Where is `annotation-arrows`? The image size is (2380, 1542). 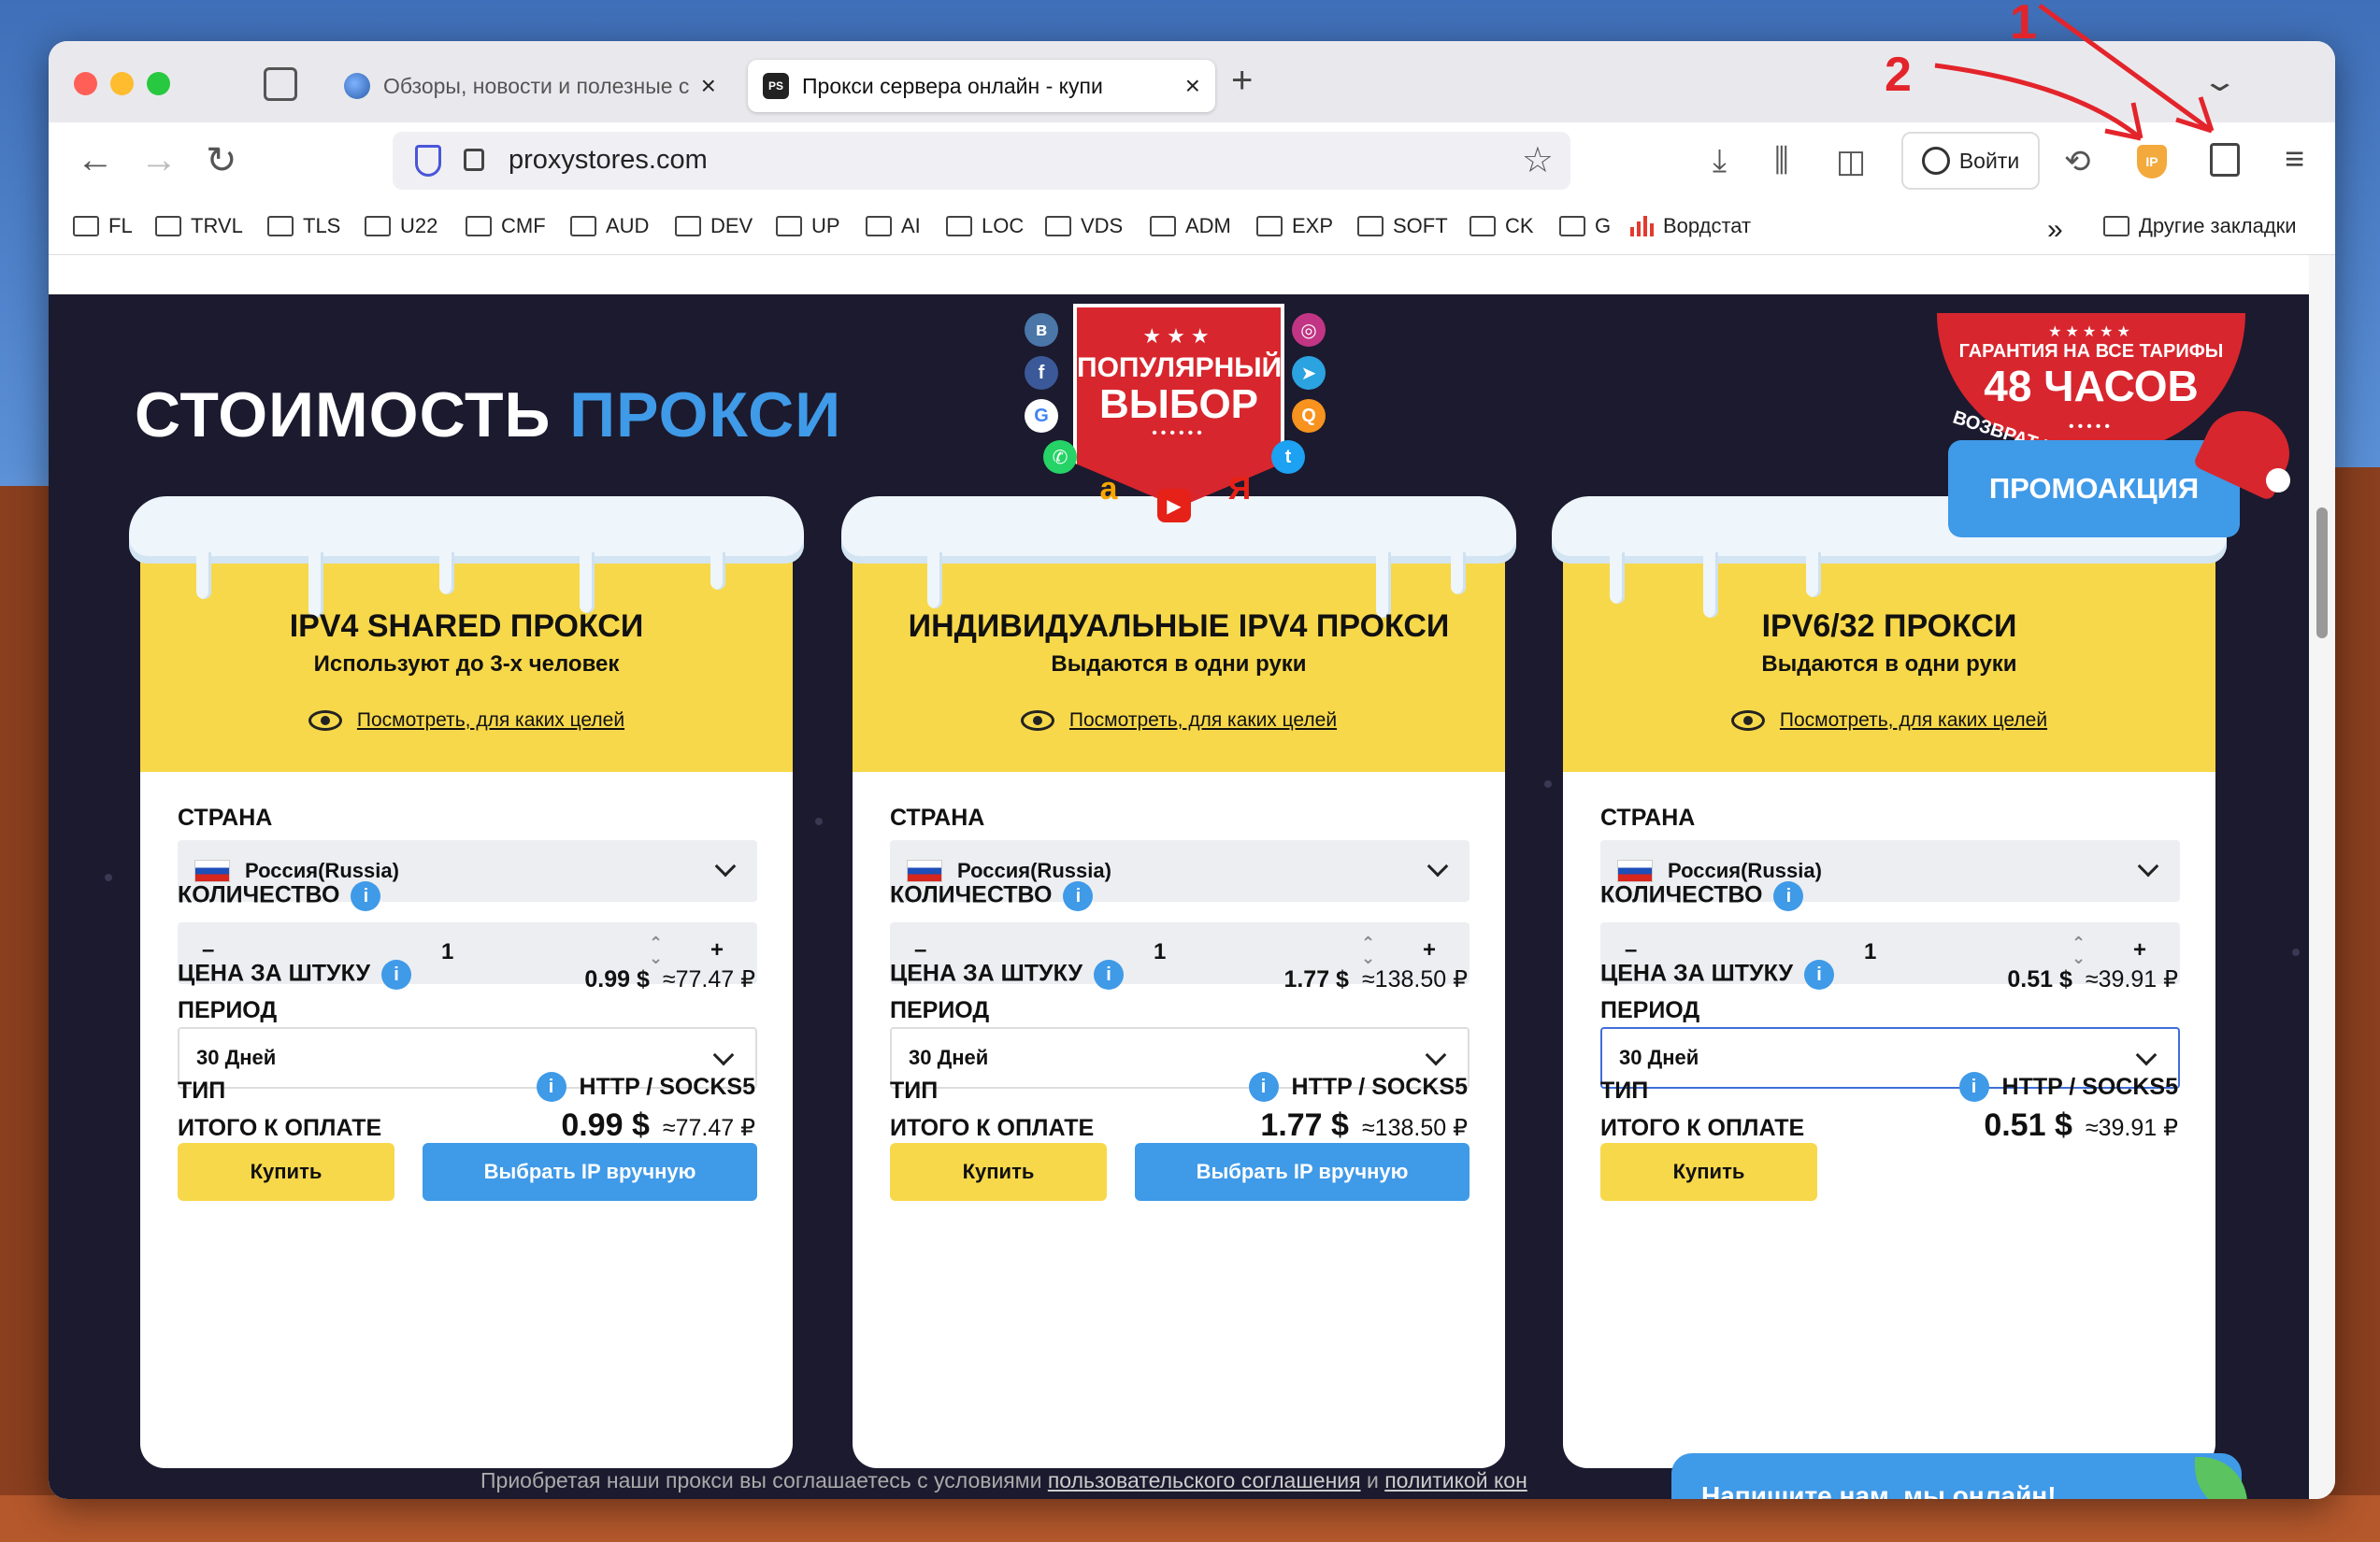 annotation-arrows is located at coordinates (2074, 72).